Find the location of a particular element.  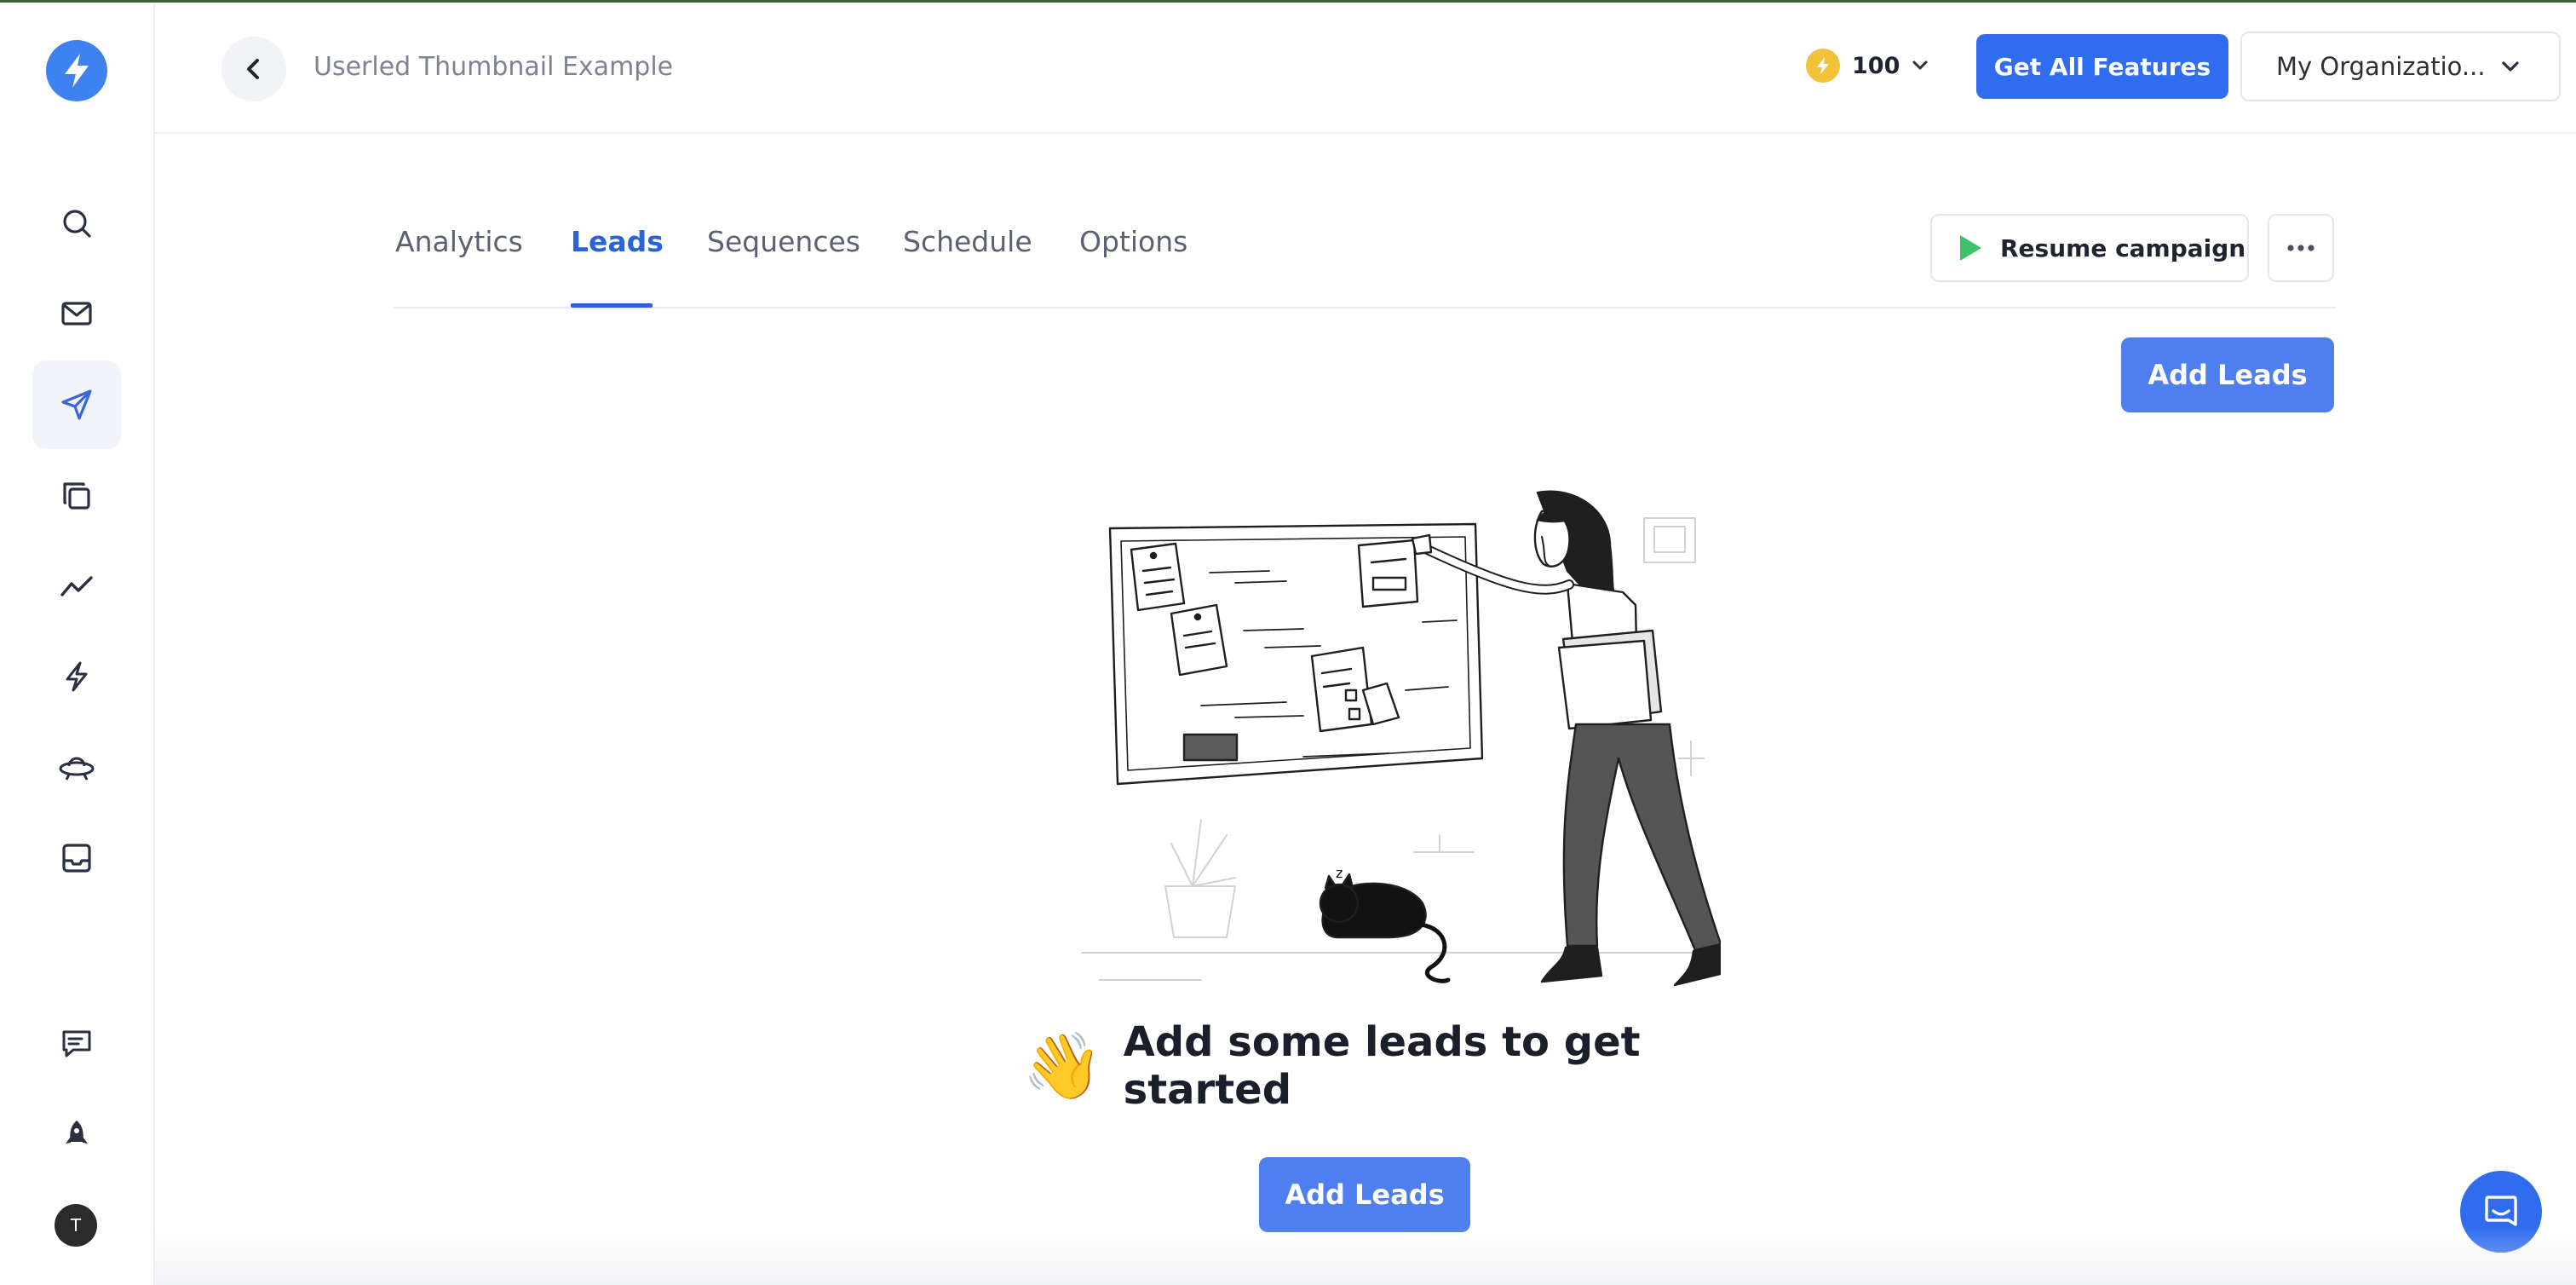

empty-state-title: Add some leads to get started is located at coordinates (1382, 1066).